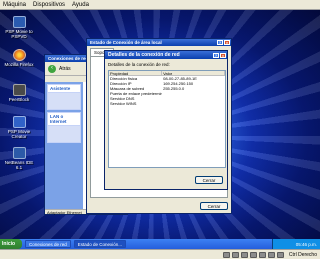 This screenshot has width=320, height=259. I want to click on start-label: Inicio, so click(9, 244).